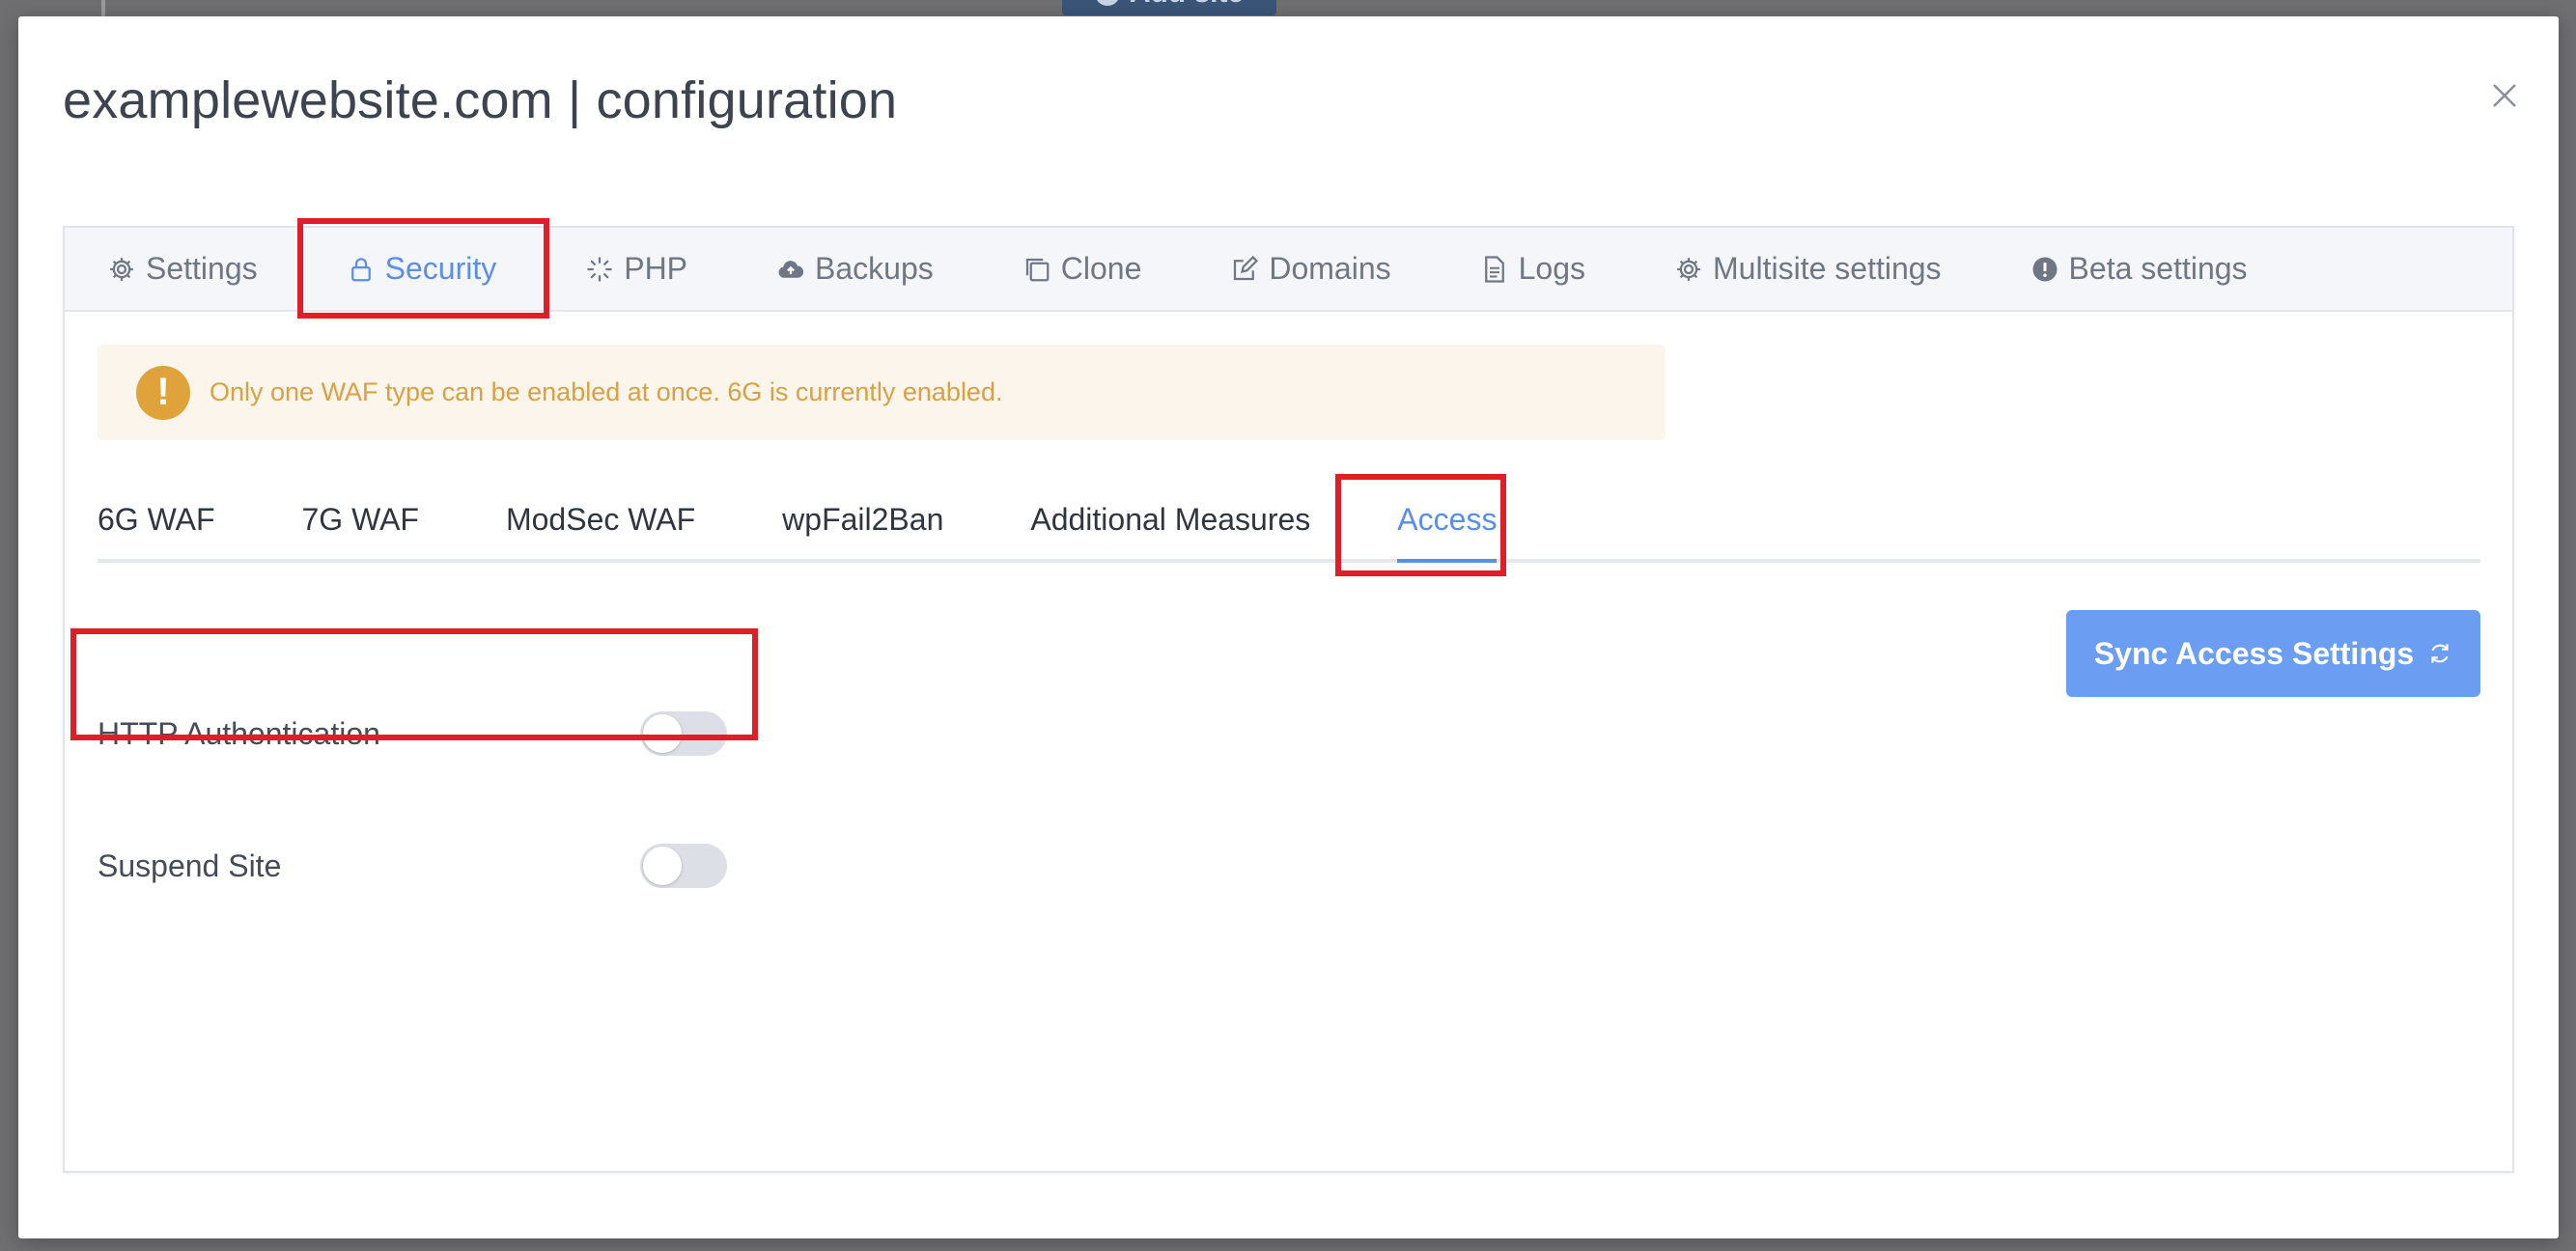 The width and height of the screenshot is (2576, 1251). What do you see at coordinates (875, 268) in the screenshot?
I see `tab-backups-label: Backups` at bounding box center [875, 268].